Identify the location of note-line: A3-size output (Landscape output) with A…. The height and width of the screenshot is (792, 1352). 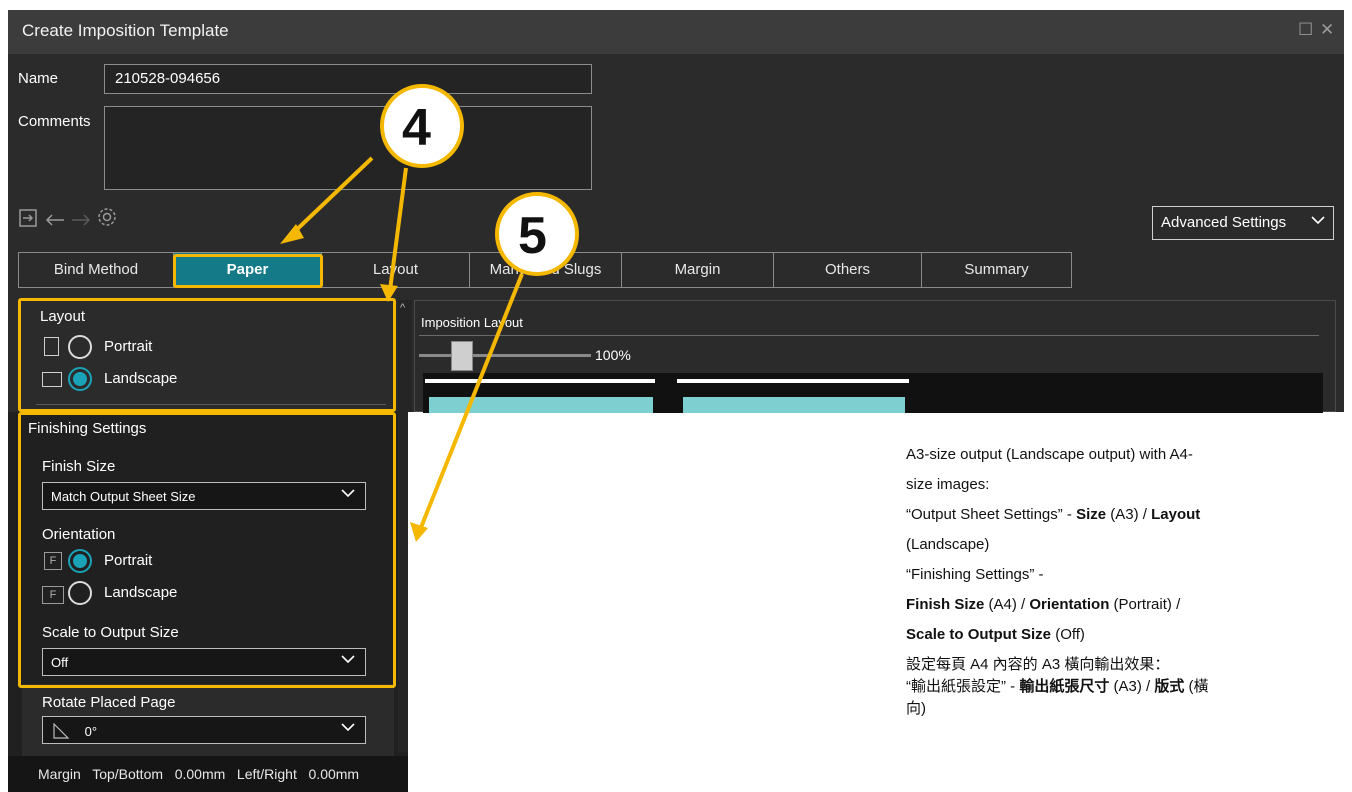
(1049, 454).